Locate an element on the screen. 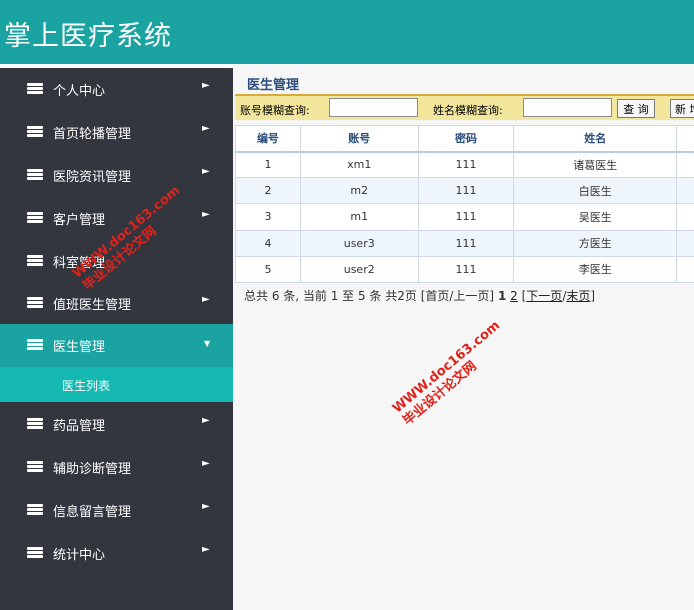 This screenshot has height=610, width=694. sidebar-item-label: 辅助诊断管理 is located at coordinates (92, 469).